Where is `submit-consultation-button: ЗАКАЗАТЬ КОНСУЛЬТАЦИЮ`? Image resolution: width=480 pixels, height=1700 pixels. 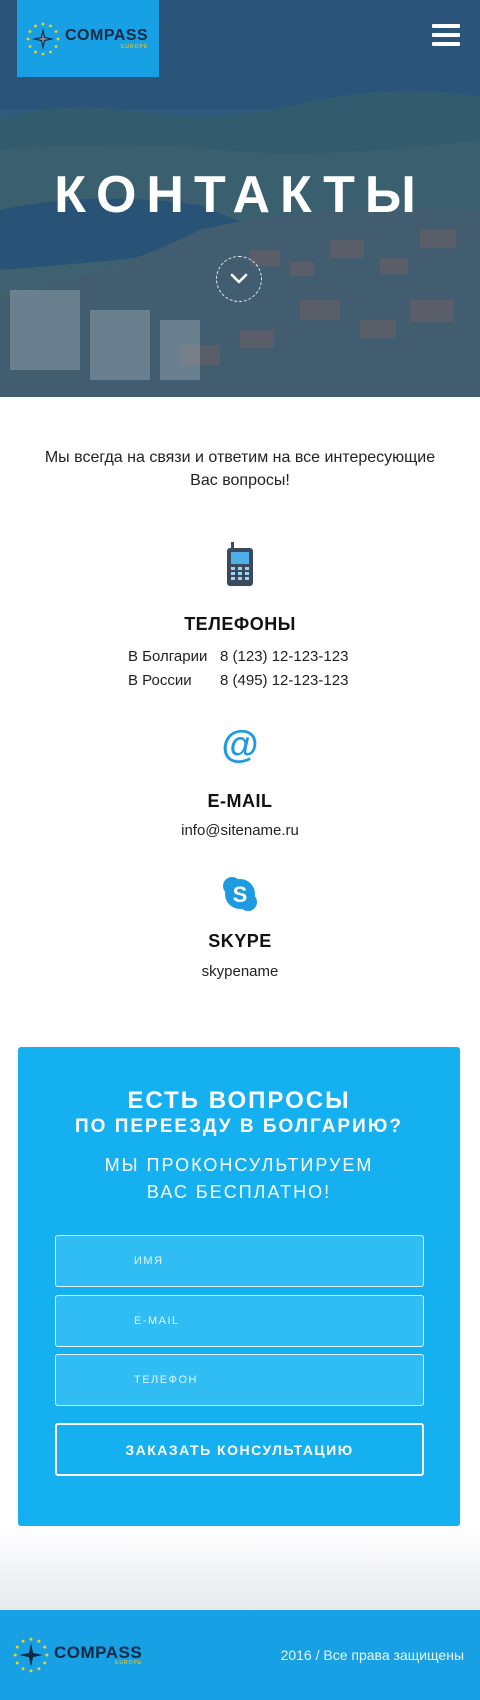 submit-consultation-button: ЗАКАЗАТЬ КОНСУЛЬТАЦИЮ is located at coordinates (239, 1449).